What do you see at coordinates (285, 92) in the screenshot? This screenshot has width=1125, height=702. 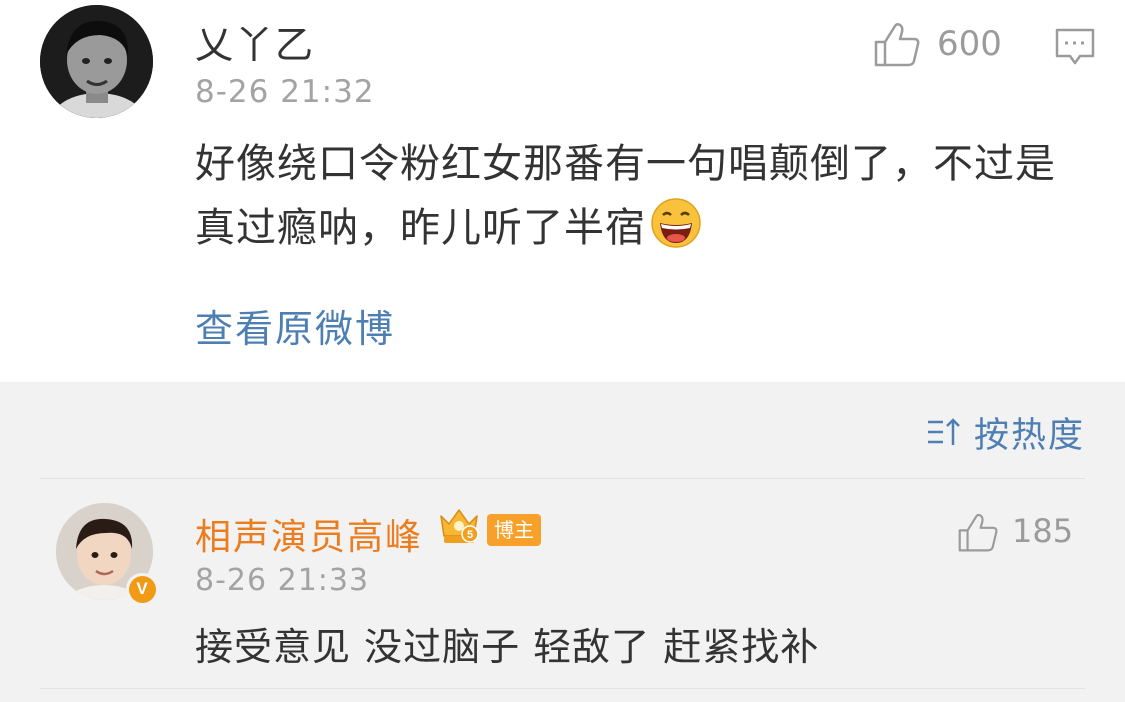 I see `comment-timestamp: 8-26 21:32` at bounding box center [285, 92].